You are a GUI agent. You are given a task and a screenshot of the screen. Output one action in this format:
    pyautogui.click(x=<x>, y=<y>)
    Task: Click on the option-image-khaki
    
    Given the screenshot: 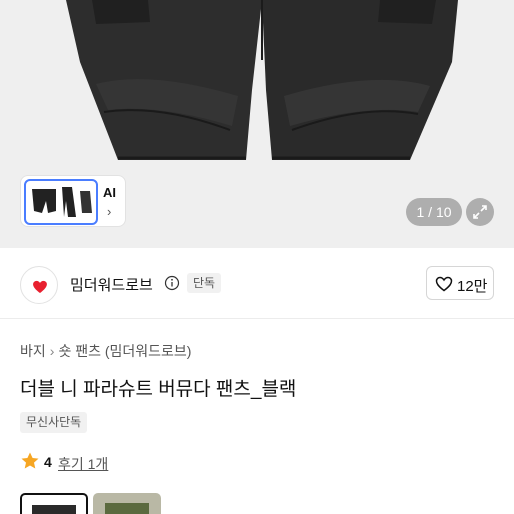 What is the action you would take?
    pyautogui.click(x=127, y=508)
    